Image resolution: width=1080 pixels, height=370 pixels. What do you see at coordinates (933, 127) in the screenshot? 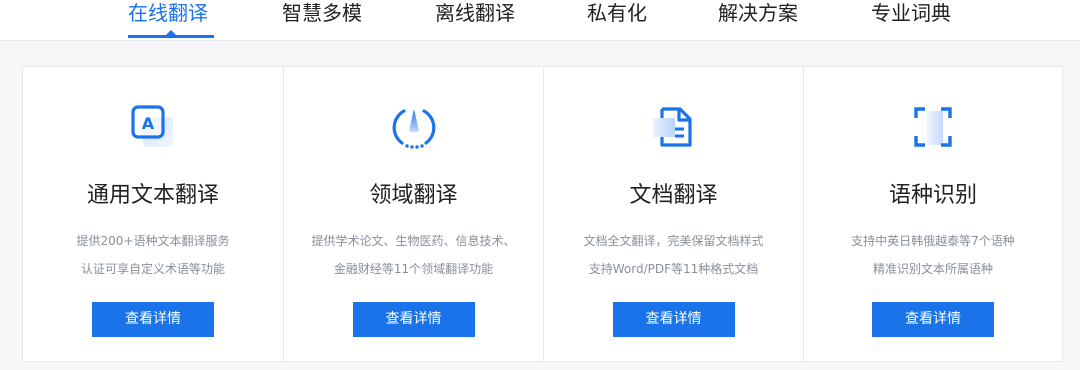
I see `language-detect-icon` at bounding box center [933, 127].